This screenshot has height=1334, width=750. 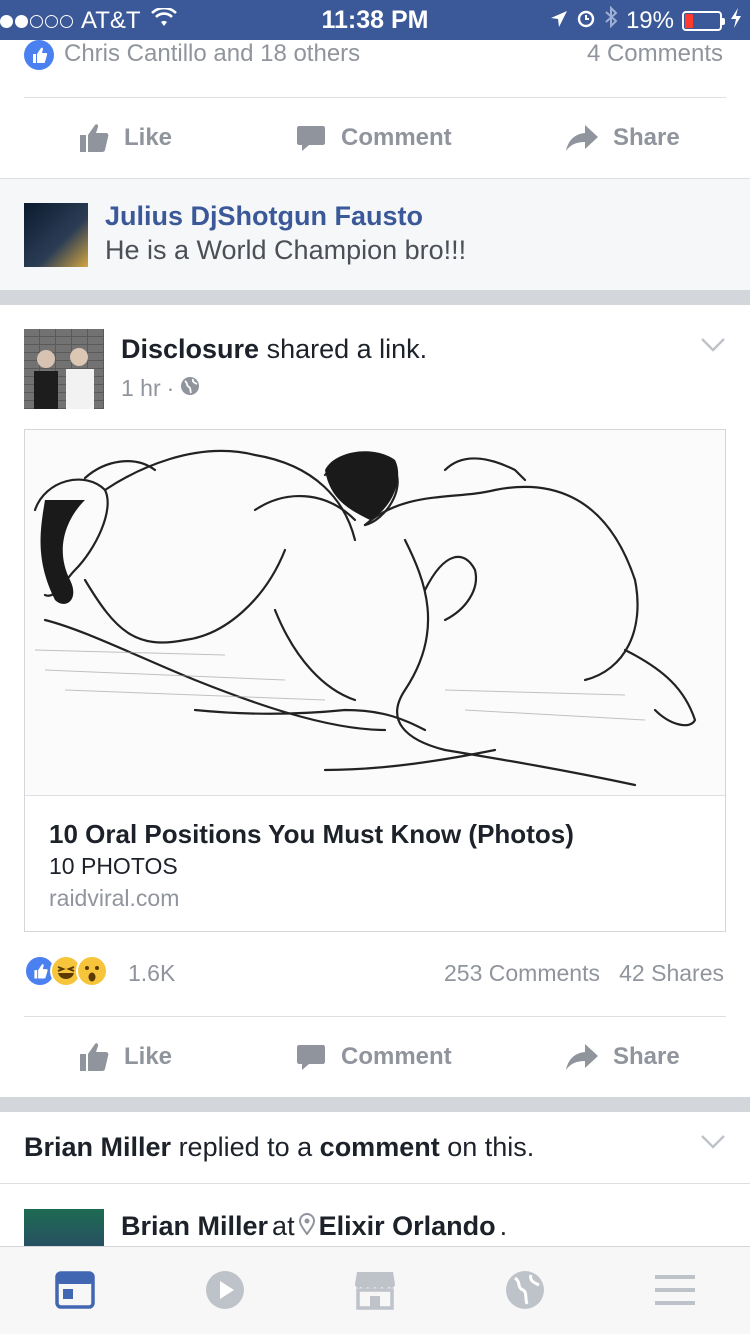 What do you see at coordinates (655, 54) in the screenshot?
I see `comments-count: 4 Comments` at bounding box center [655, 54].